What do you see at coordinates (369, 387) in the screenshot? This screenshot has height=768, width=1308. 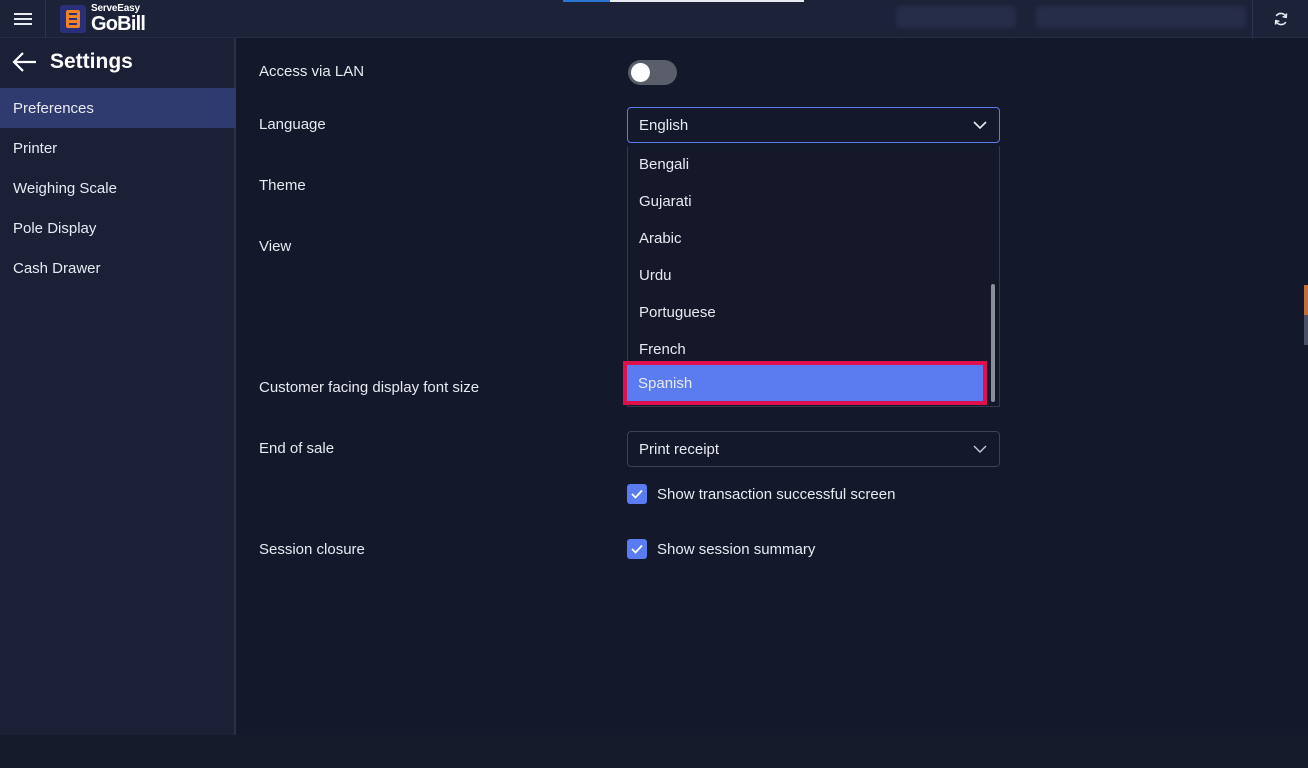 I see `customer-font-label: Customer facing display font size` at bounding box center [369, 387].